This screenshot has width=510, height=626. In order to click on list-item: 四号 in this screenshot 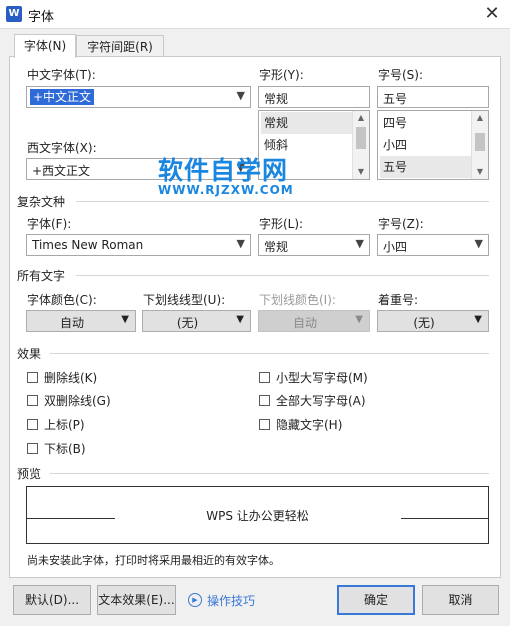, I will do `click(426, 123)`.